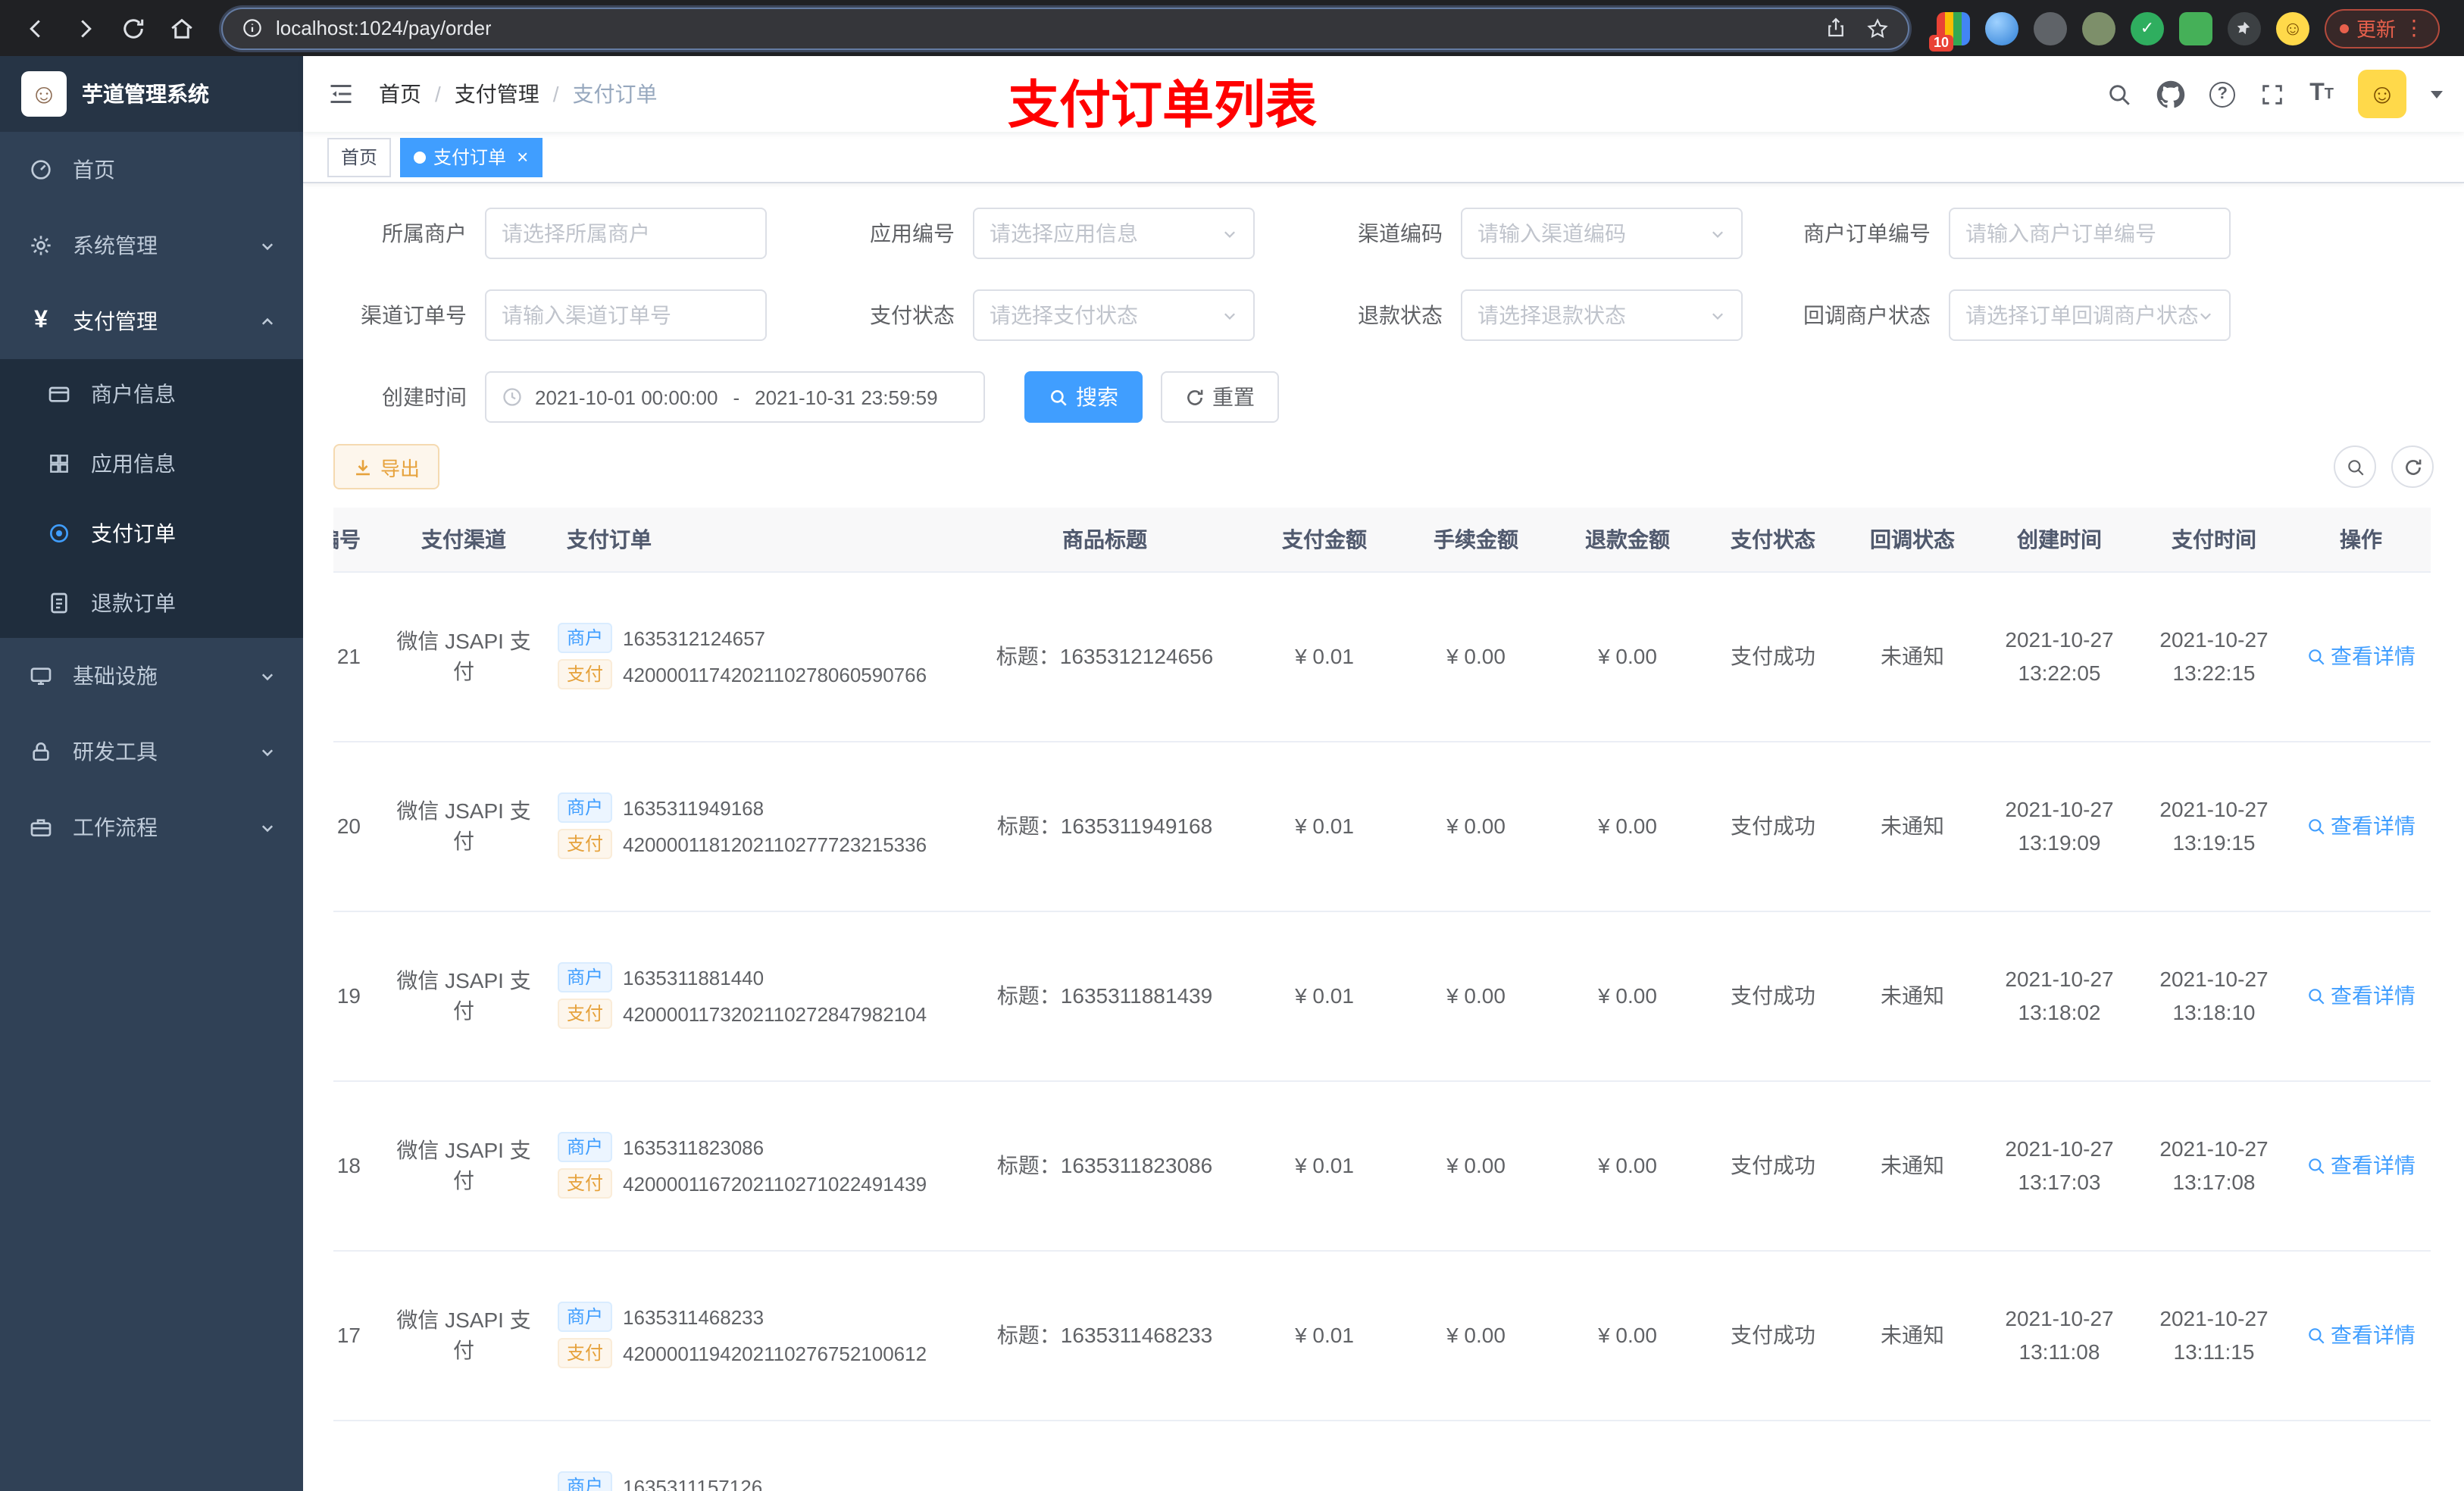  I want to click on sidebar-item-infra: 基础设施, so click(151, 676).